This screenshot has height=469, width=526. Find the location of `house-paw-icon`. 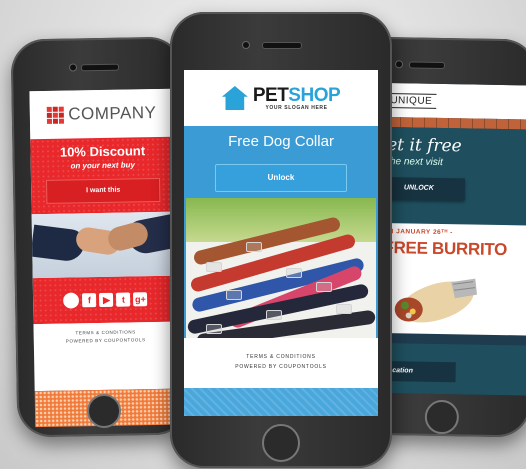

house-paw-icon is located at coordinates (234, 98).